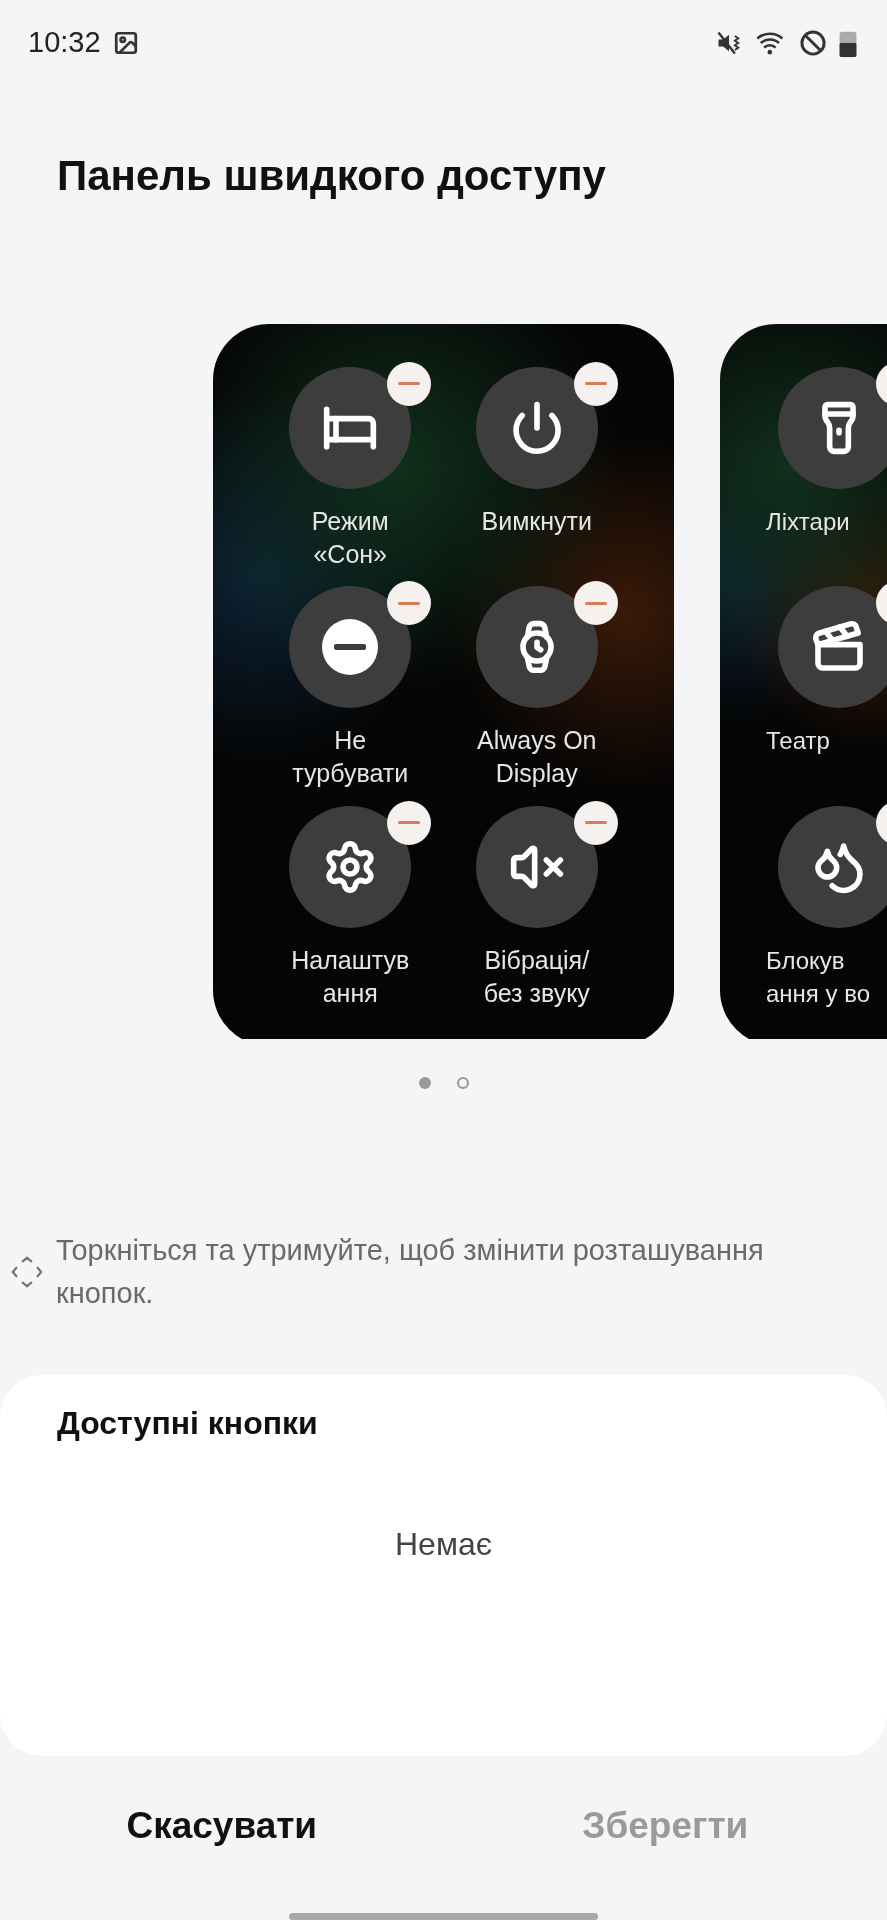 The height and width of the screenshot is (1920, 887). I want to click on minus-circle-icon, so click(350, 647).